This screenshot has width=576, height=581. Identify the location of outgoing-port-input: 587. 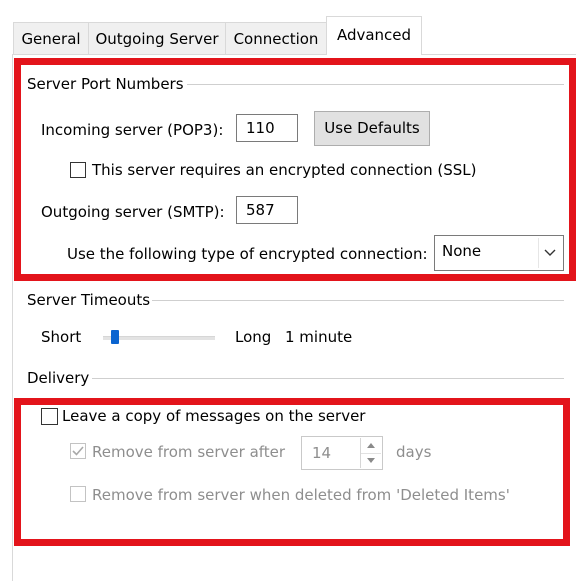
(267, 210).